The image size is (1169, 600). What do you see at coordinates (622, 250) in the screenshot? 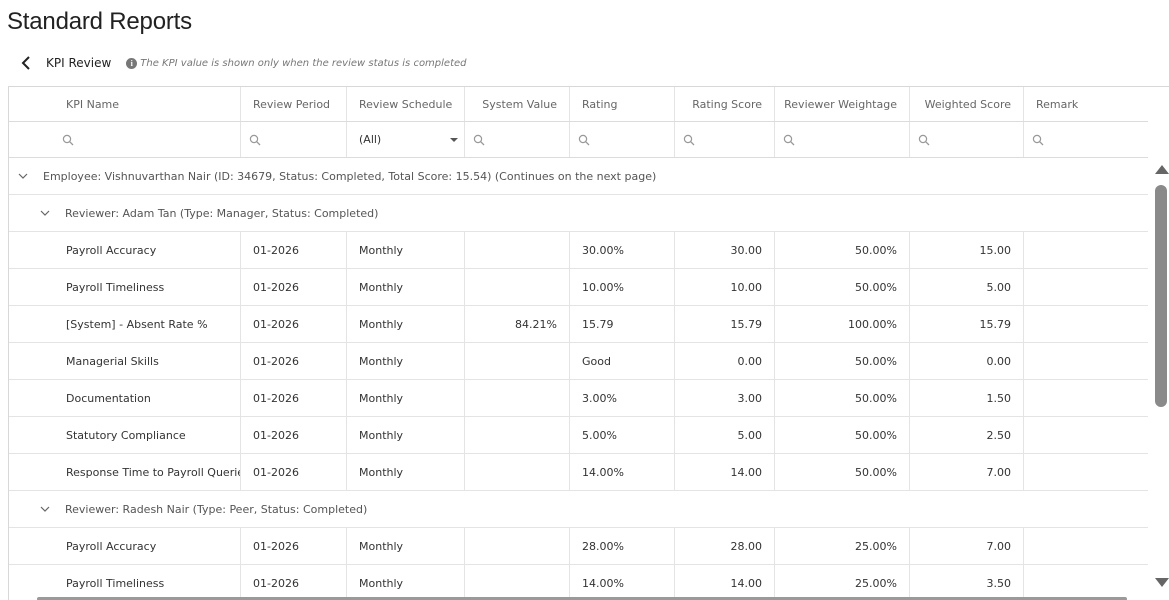
I see `cell-rating: 30.00%` at bounding box center [622, 250].